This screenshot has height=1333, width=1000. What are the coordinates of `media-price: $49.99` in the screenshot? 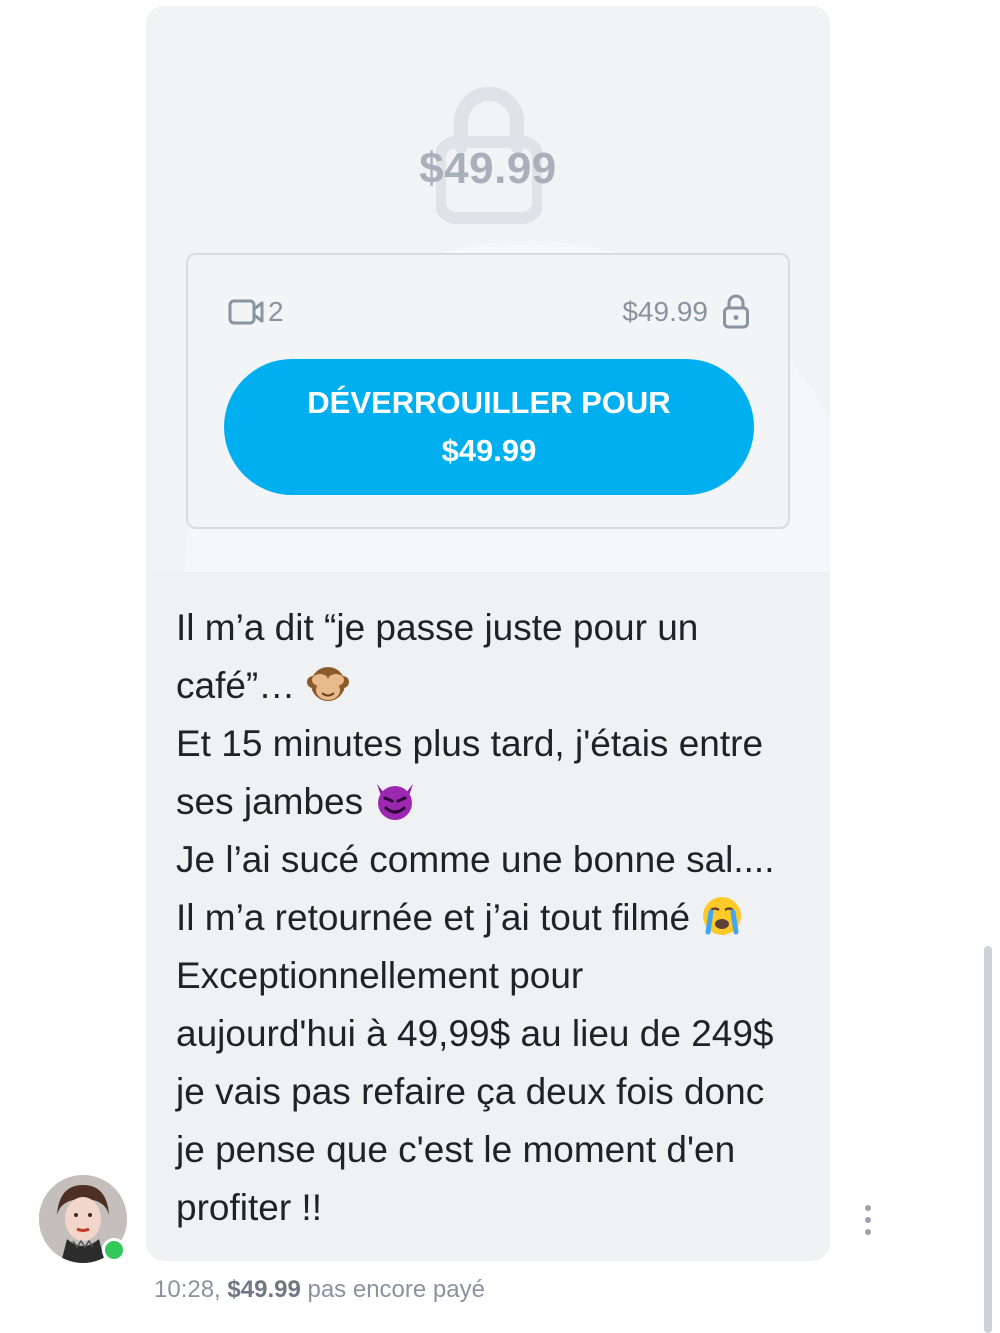 It's located at (665, 311).